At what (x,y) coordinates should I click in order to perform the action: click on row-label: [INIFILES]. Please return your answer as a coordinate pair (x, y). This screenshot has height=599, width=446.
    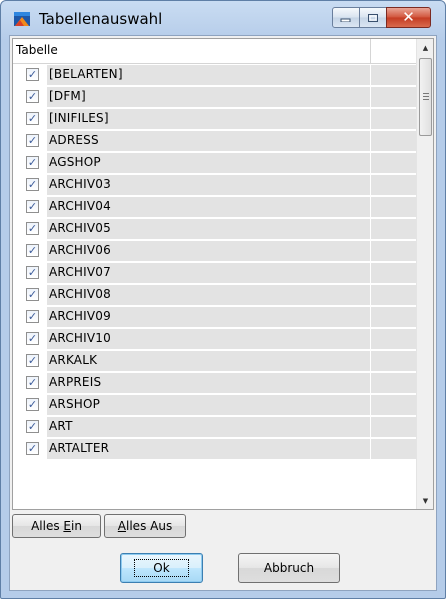
    Looking at the image, I should click on (79, 118).